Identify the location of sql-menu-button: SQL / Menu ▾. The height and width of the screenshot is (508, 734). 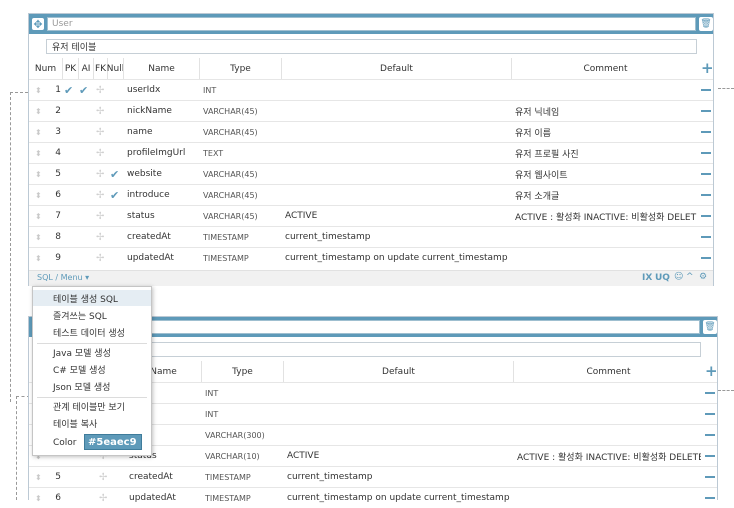
(63, 277).